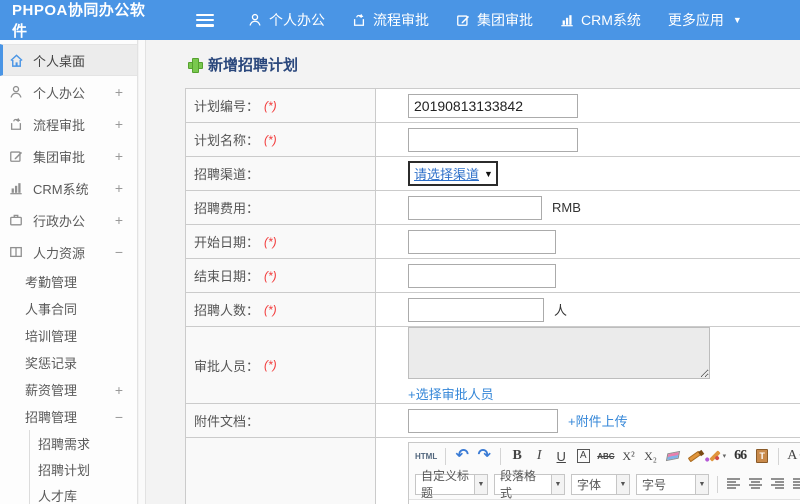 This screenshot has height=504, width=800. What do you see at coordinates (142, 272) in the screenshot?
I see `sidebar-scrollbar` at bounding box center [142, 272].